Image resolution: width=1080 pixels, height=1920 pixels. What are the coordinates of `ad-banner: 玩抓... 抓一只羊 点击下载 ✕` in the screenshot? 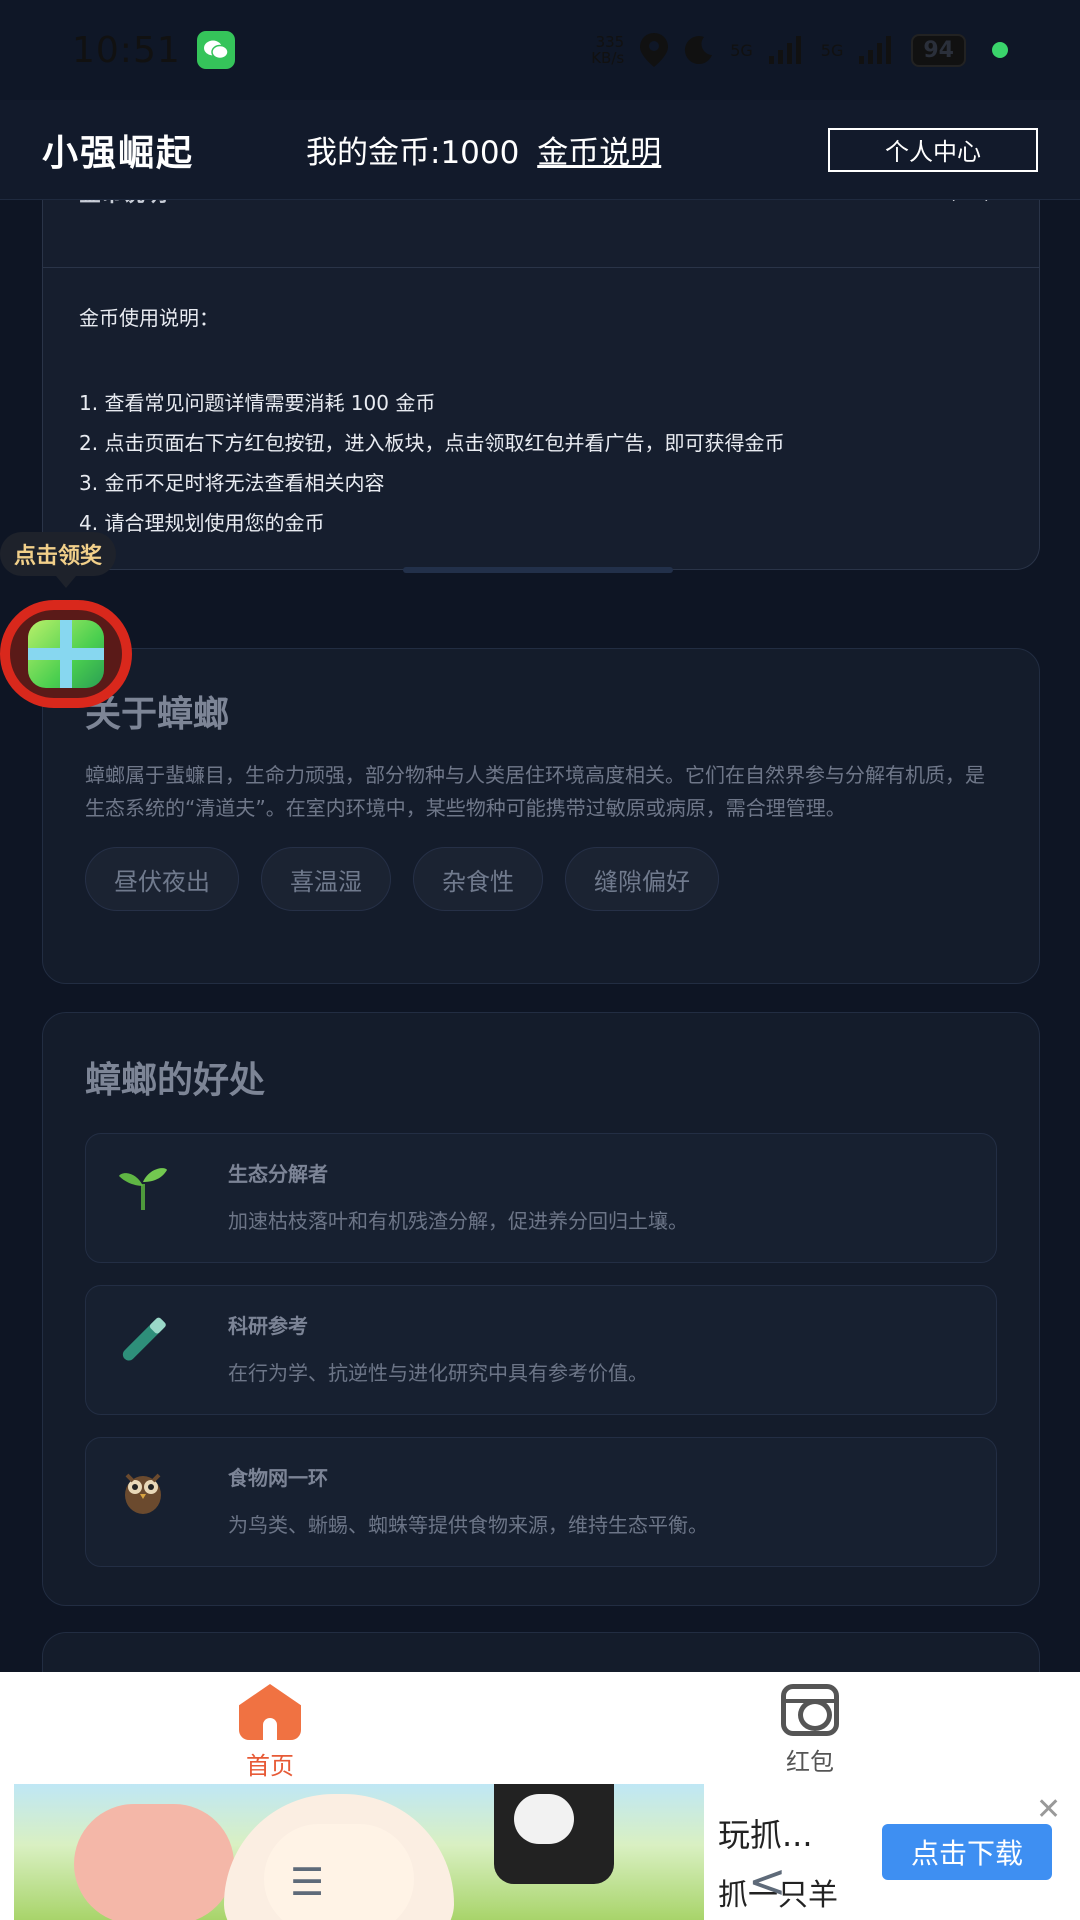 It's located at (540, 1852).